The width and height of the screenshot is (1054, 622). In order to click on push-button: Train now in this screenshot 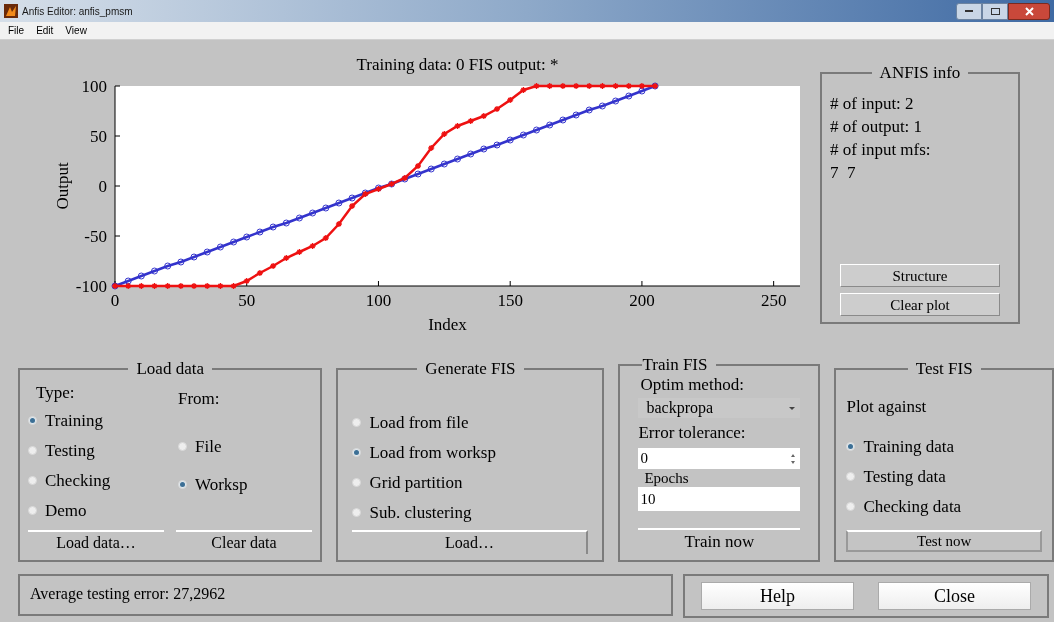, I will do `click(719, 541)`.